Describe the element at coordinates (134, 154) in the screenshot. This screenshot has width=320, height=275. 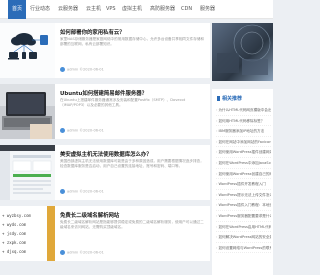
I see `article-title: 美安虚拟主机无法使用数据库怎么办？` at that location.